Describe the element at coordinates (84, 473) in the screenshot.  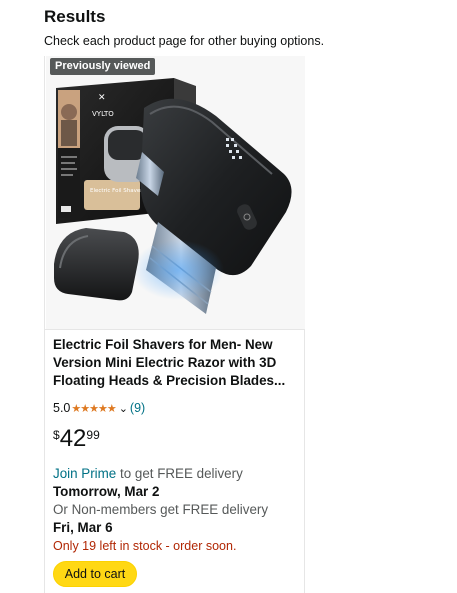
I see `join-prime-link: Join Prime` at that location.